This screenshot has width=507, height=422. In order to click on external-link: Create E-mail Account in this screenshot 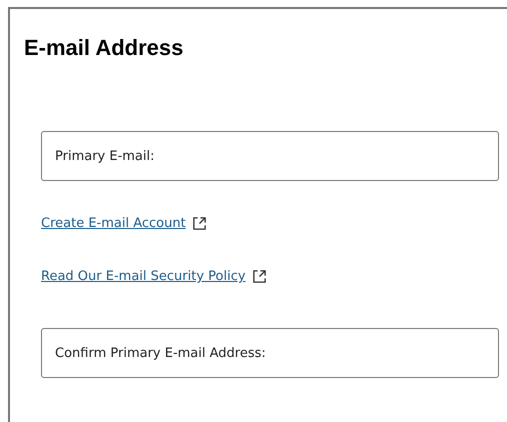, I will do `click(124, 223)`.